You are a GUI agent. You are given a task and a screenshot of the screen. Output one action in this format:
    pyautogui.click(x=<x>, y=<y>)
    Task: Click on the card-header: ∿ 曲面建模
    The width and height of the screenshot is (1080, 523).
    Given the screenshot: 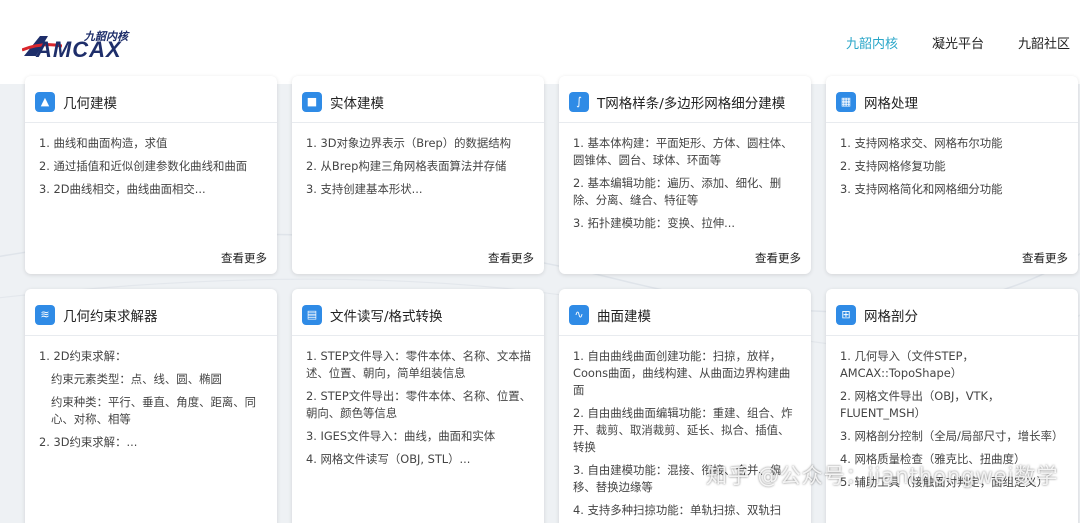 What is the action you would take?
    pyautogui.click(x=685, y=312)
    